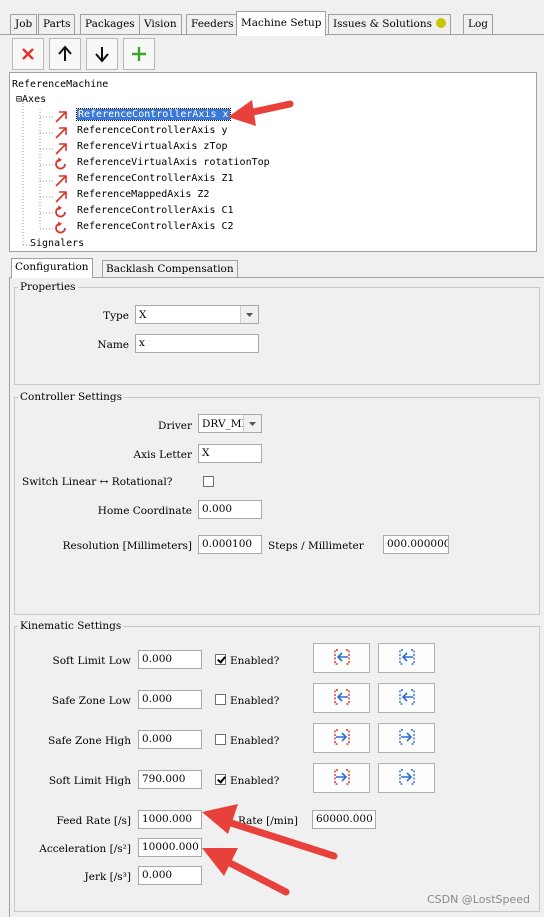 Image resolution: width=544 pixels, height=917 pixels. I want to click on tab-feeders: Feeders, so click(212, 24).